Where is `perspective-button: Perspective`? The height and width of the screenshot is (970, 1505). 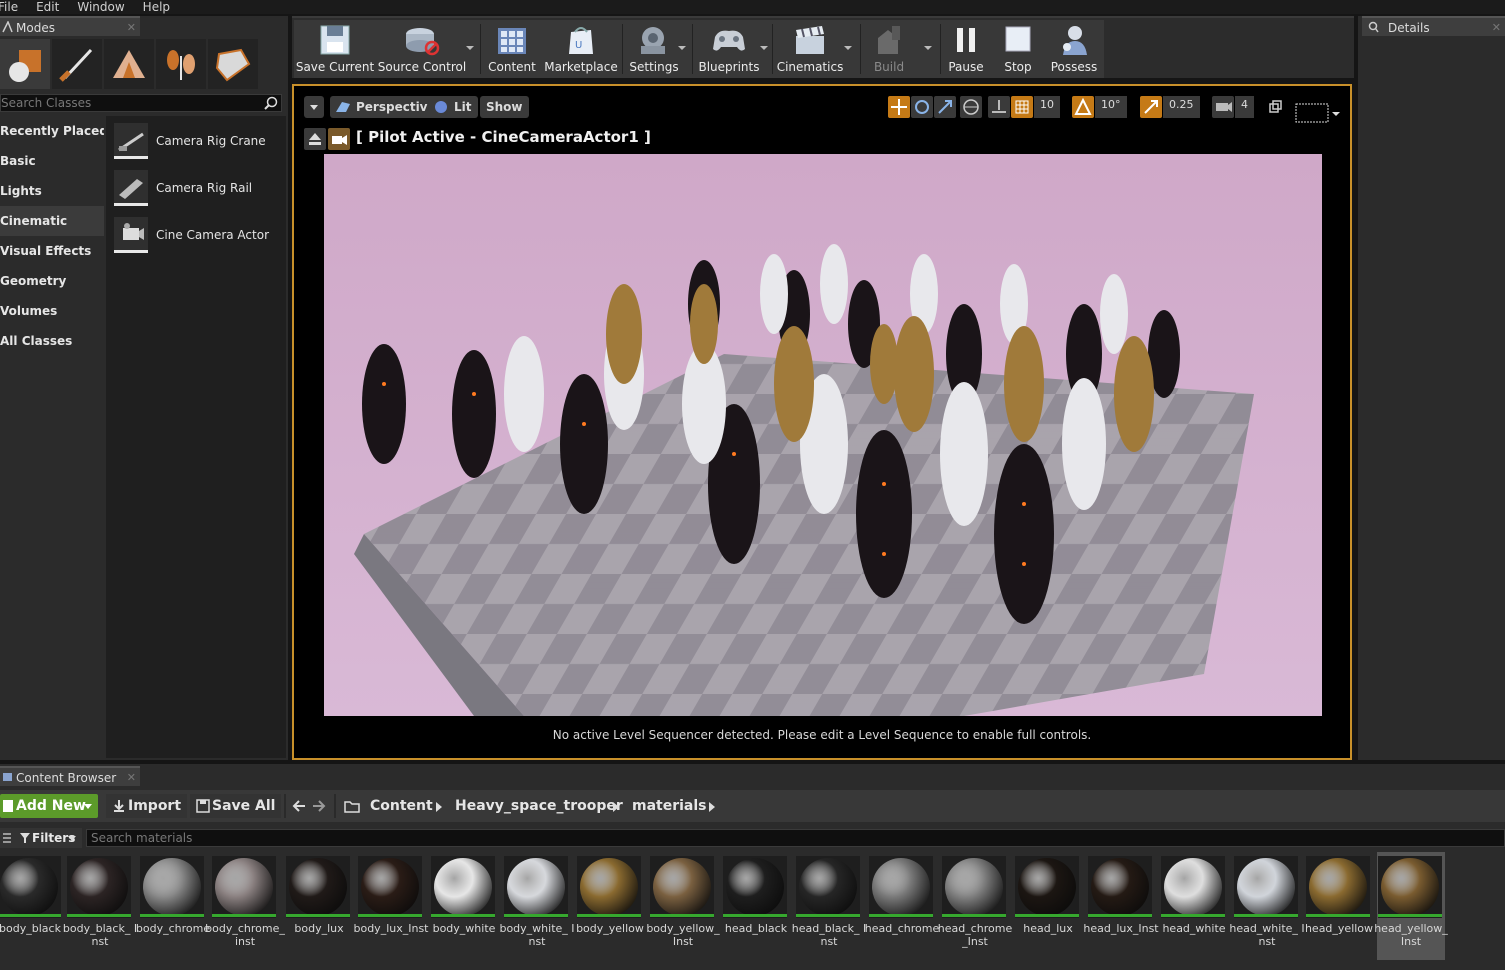 perspective-button: Perspective is located at coordinates (386, 107).